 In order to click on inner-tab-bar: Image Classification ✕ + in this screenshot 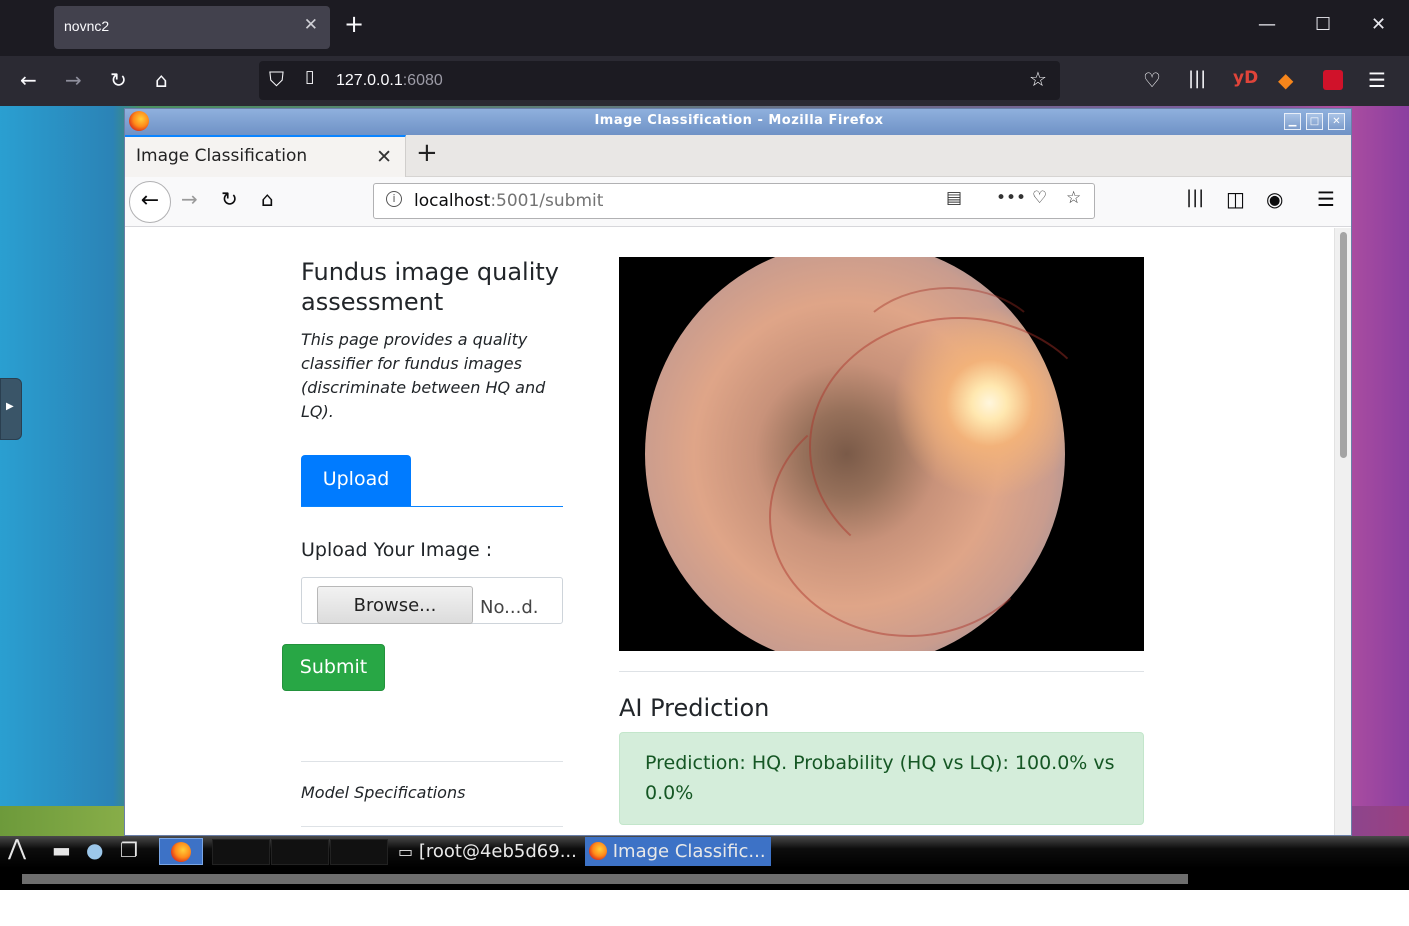, I will do `click(738, 156)`.